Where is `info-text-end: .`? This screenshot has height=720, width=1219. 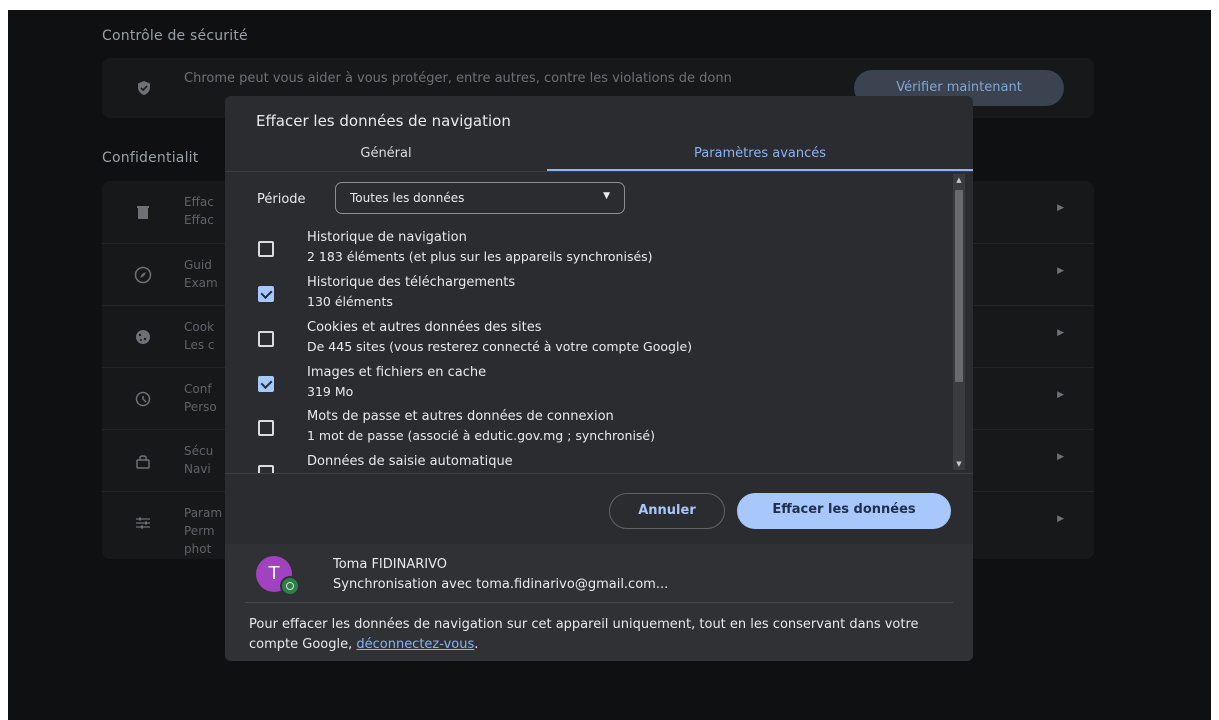 info-text-end: . is located at coordinates (476, 644).